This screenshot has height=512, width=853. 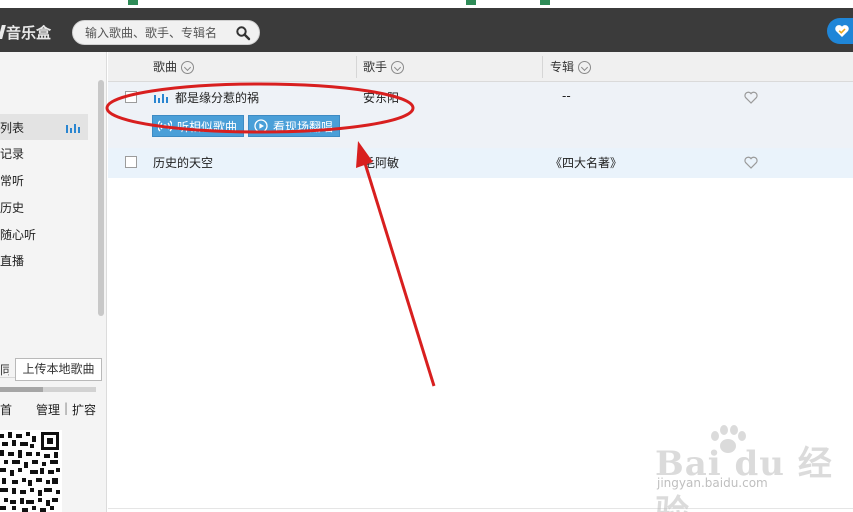 I want to click on expand-link: 扩容, so click(x=84, y=409).